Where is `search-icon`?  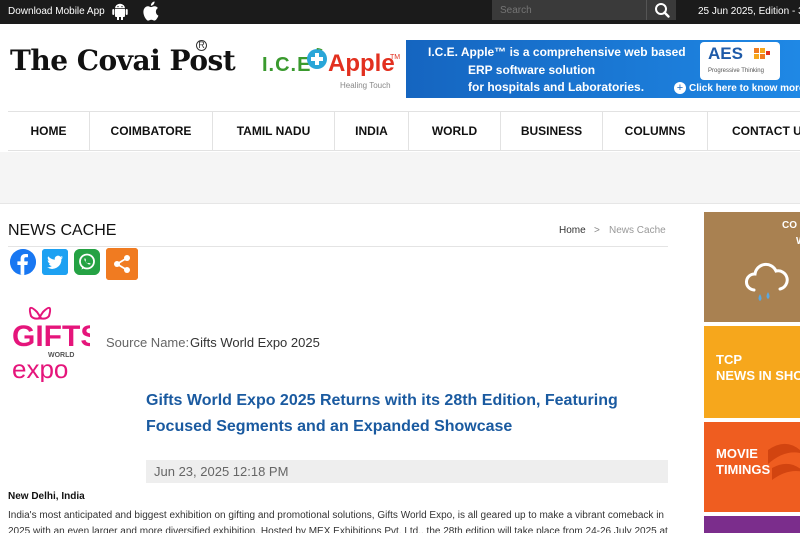 search-icon is located at coordinates (662, 10).